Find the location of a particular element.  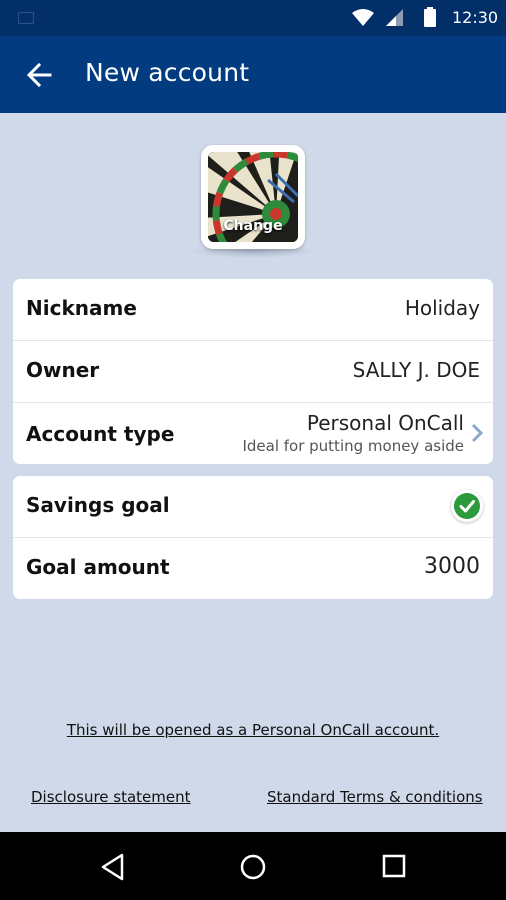

nav-home-icon is located at coordinates (253, 867).